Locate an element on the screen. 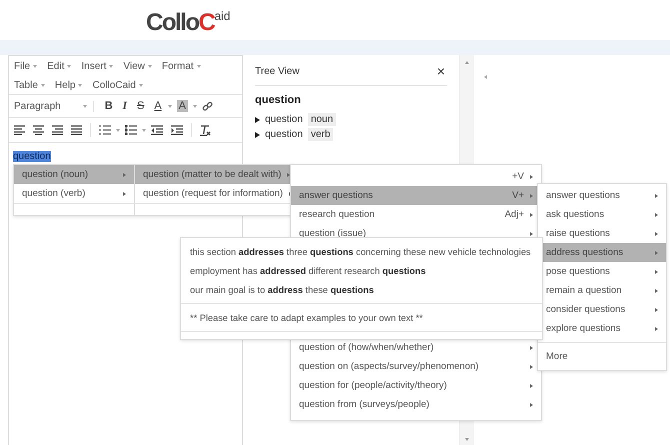 The height and width of the screenshot is (445, 670). format-button: B is located at coordinates (109, 106).